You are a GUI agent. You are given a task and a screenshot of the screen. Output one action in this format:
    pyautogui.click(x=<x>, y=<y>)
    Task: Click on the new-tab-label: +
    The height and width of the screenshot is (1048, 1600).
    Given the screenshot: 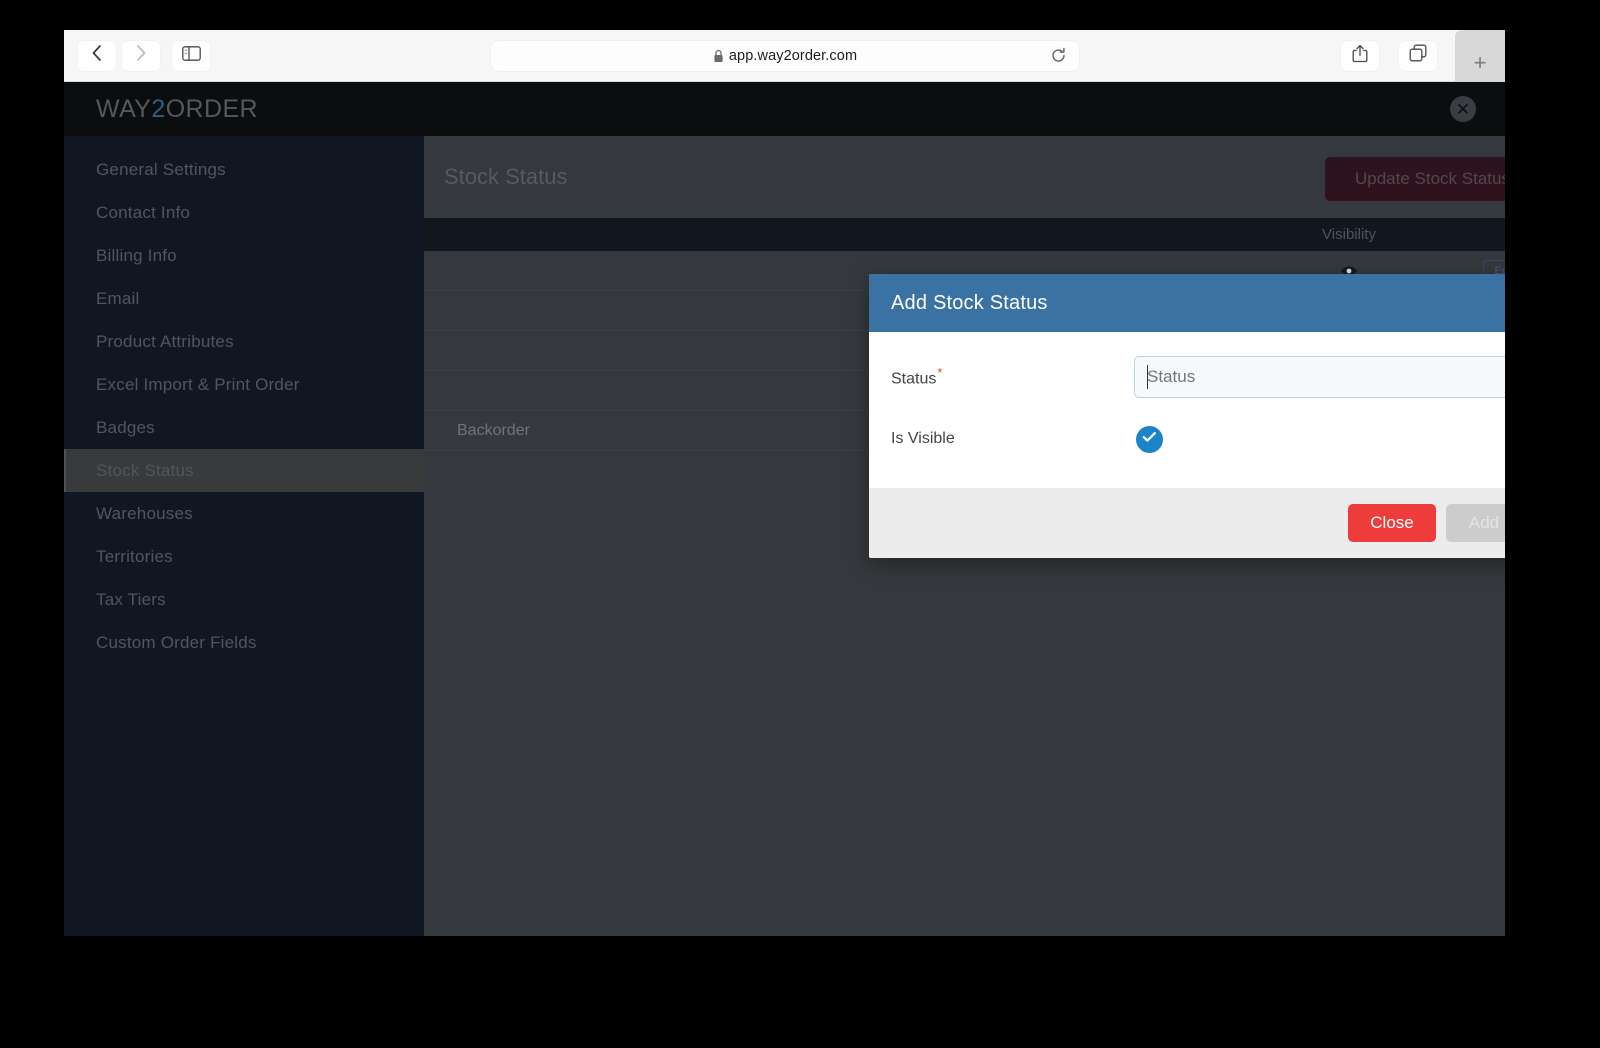 What is the action you would take?
    pyautogui.click(x=1480, y=62)
    